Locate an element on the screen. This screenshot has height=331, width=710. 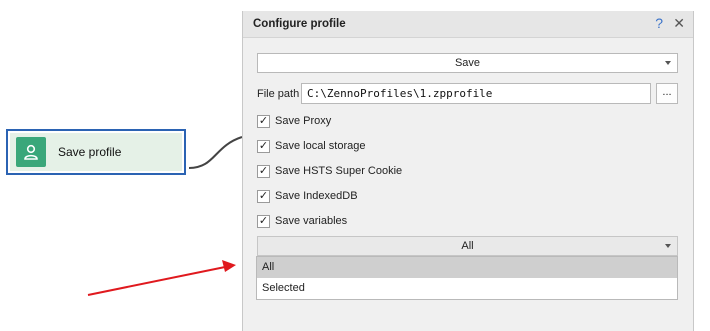
variables-select-value: All is located at coordinates (467, 246).